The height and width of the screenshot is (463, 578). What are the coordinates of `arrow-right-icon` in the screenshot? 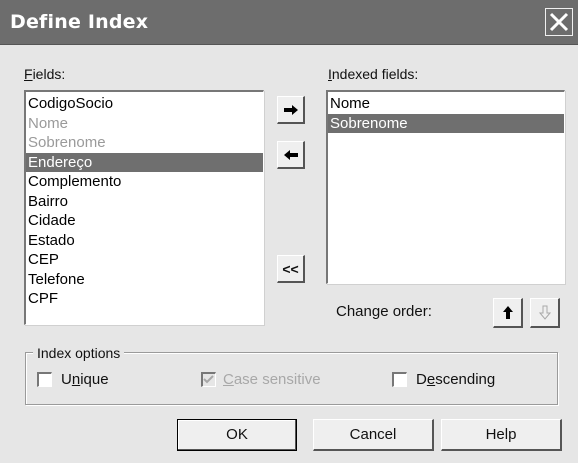 It's located at (290, 109).